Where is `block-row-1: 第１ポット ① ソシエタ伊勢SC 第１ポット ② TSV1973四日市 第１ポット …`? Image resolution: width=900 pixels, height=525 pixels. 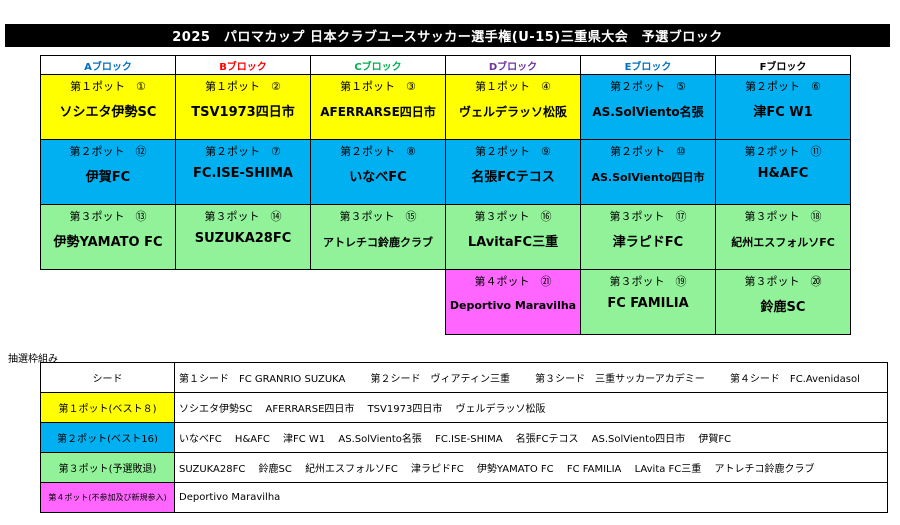 block-row-1: 第１ポット ① ソシエタ伊勢SC 第１ポット ② TSV1973四日市 第１ポット … is located at coordinates (445, 107).